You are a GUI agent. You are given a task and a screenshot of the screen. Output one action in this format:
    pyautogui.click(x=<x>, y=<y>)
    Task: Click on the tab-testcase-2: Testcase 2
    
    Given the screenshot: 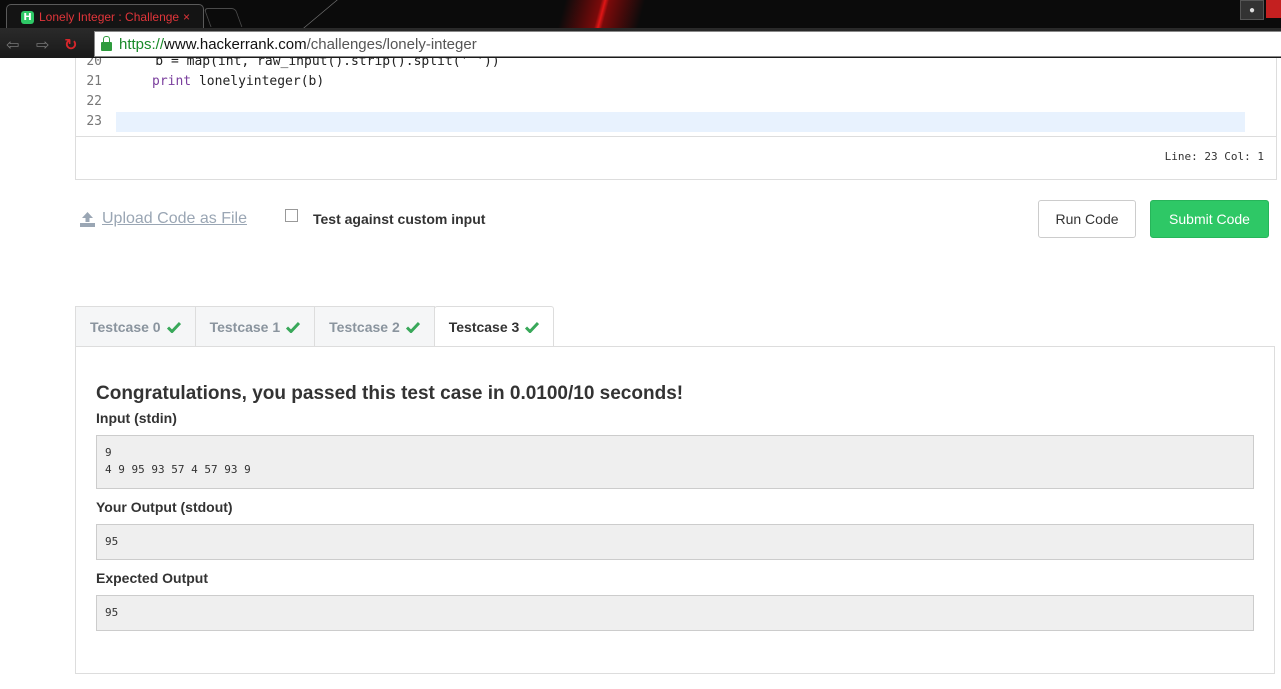 What is the action you would take?
    pyautogui.click(x=374, y=326)
    